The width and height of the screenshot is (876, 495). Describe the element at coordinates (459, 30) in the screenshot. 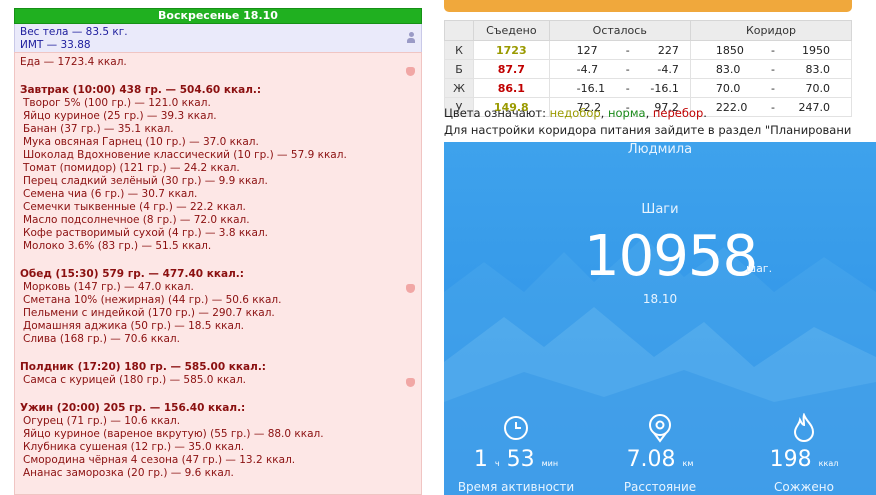

I see `table-corner` at that location.